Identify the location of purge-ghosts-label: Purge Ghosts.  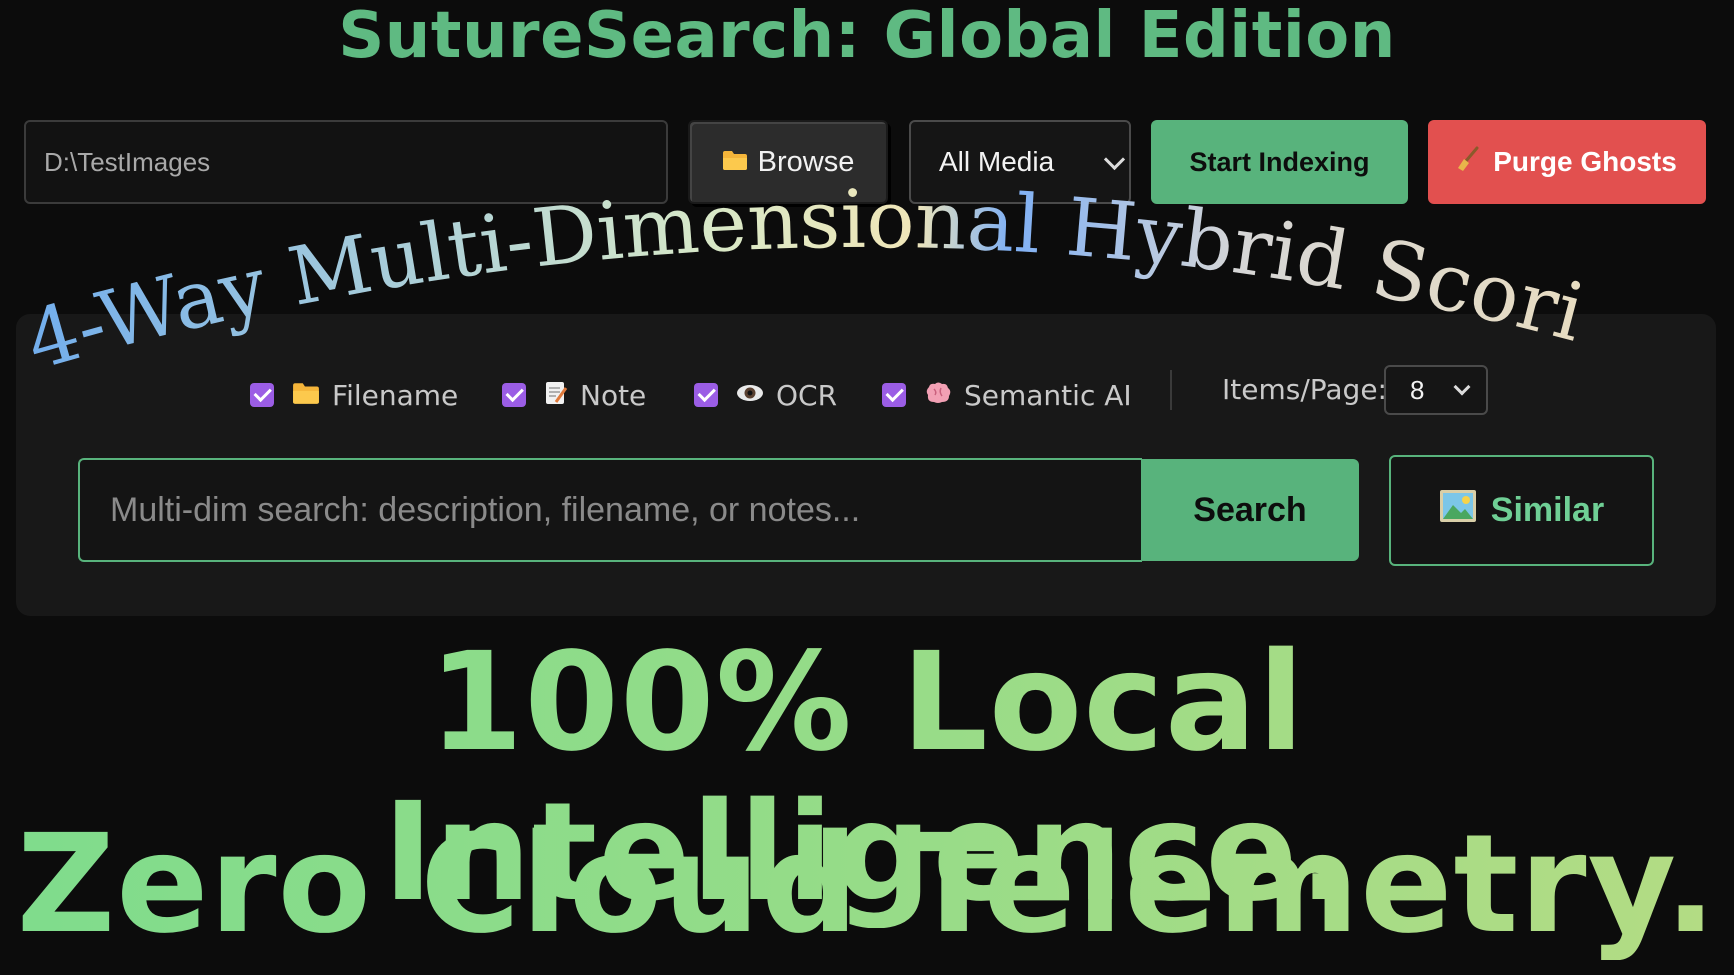
(1585, 161).